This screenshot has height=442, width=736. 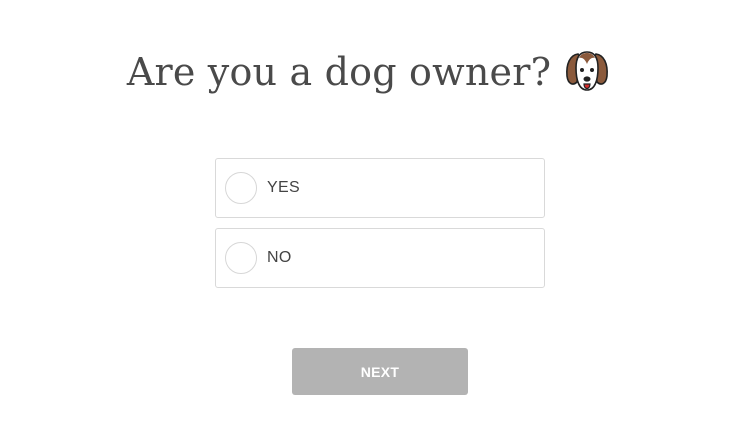 What do you see at coordinates (339, 72) in the screenshot?
I see `question-title: Are you a dog owner?` at bounding box center [339, 72].